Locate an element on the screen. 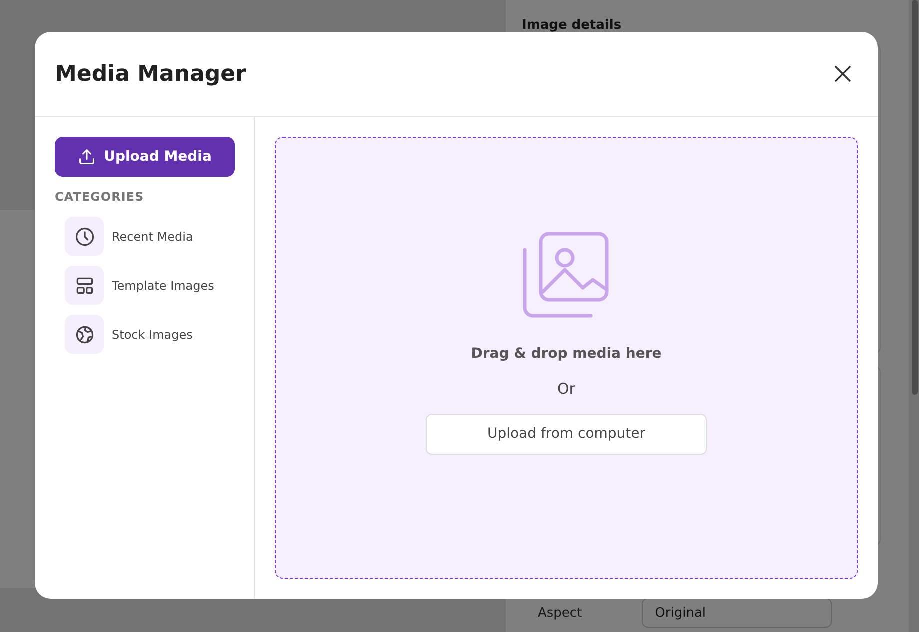 Image resolution: width=919 pixels, height=632 pixels. close-icon is located at coordinates (843, 74).